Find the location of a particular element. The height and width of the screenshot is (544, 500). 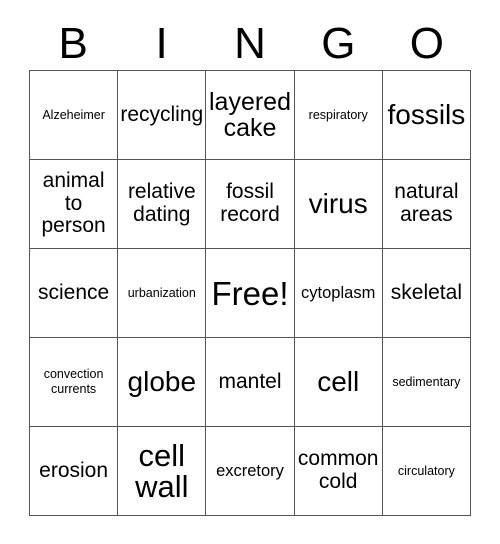

bingo-cell: mantel is located at coordinates (250, 382).